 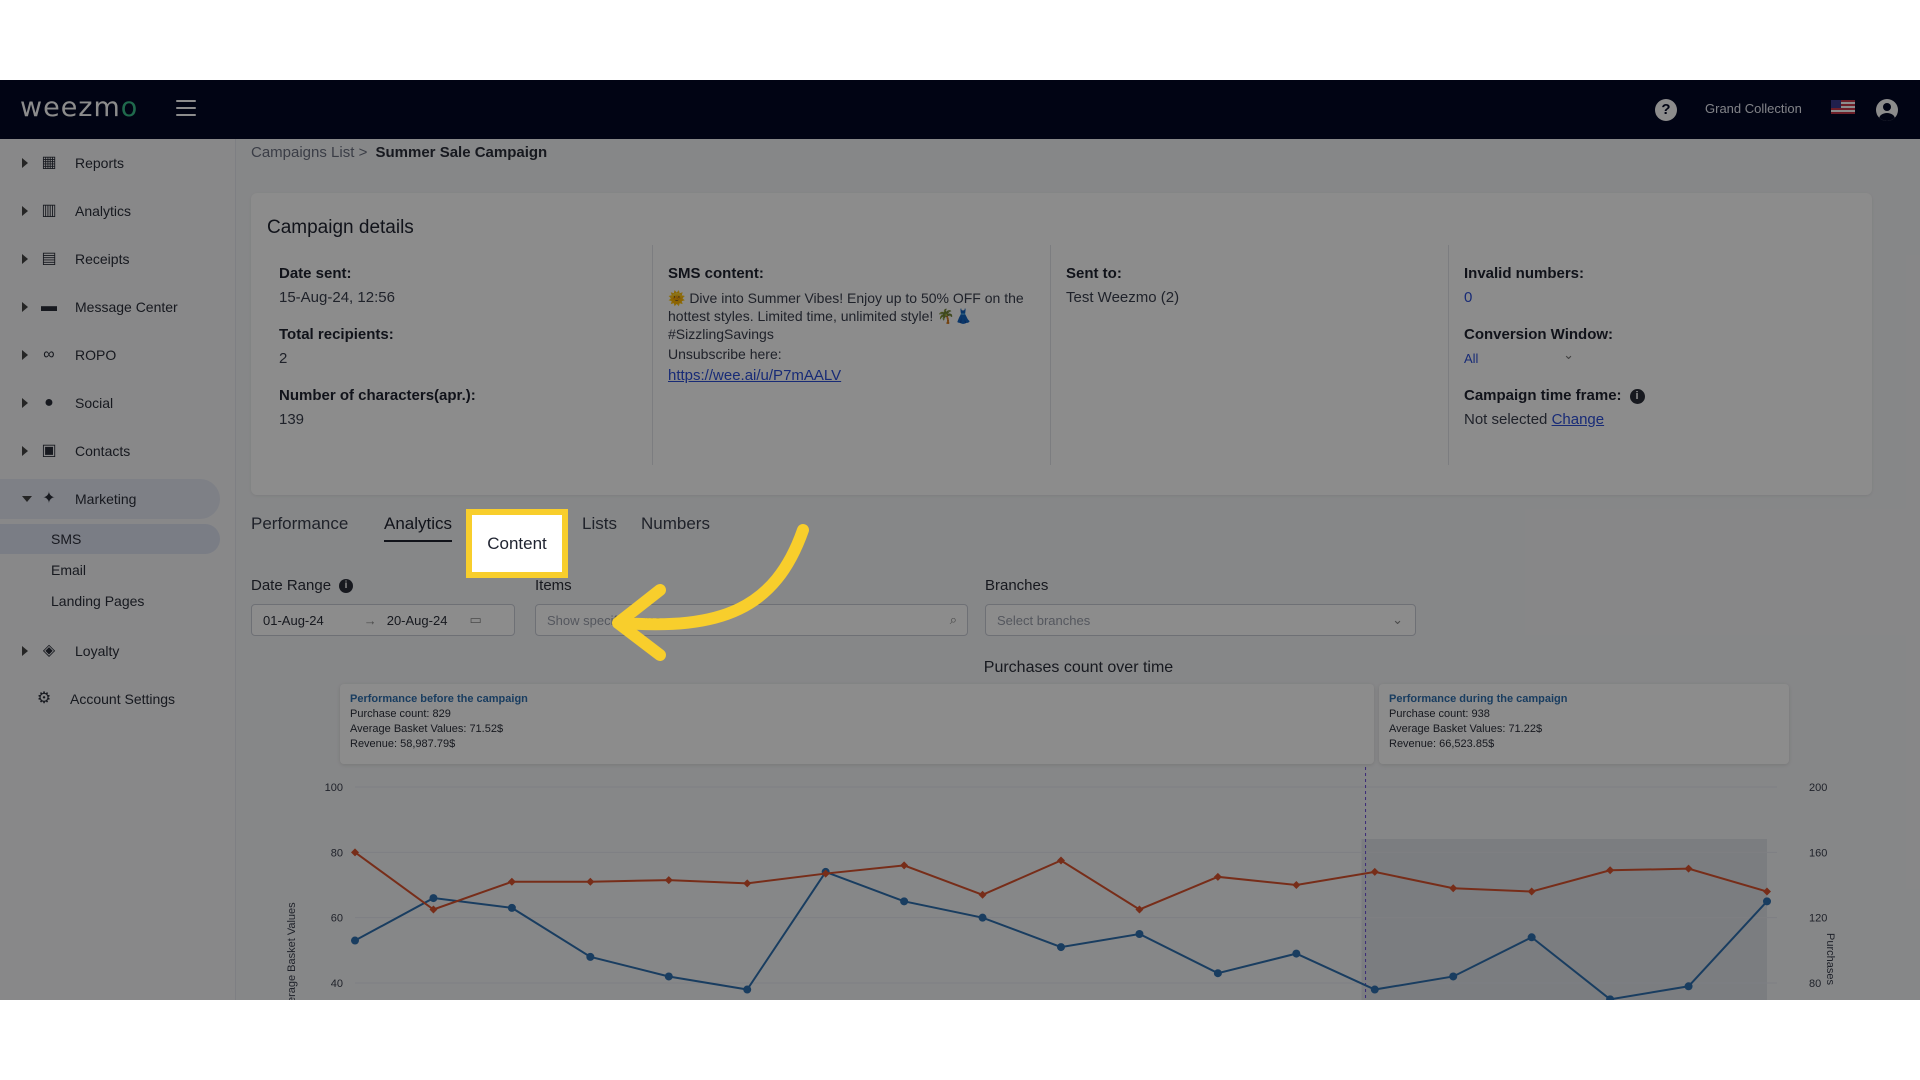 What do you see at coordinates (517, 543) in the screenshot?
I see `highlighted-content-tab: Content` at bounding box center [517, 543].